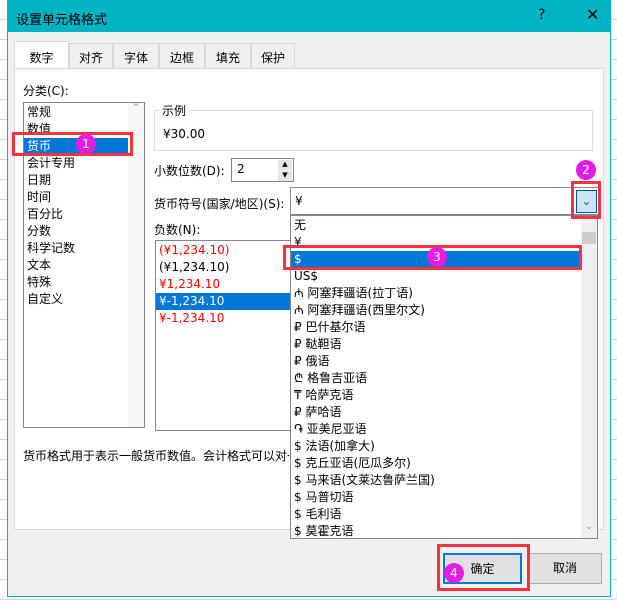  What do you see at coordinates (436, 514) in the screenshot?
I see `currency-option: $ 毛利语` at bounding box center [436, 514].